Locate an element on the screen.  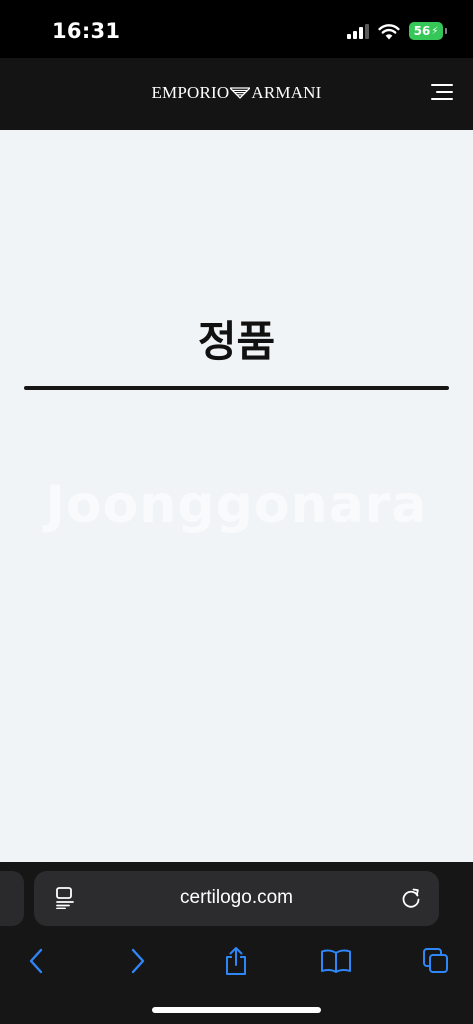
book-icon is located at coordinates (336, 961).